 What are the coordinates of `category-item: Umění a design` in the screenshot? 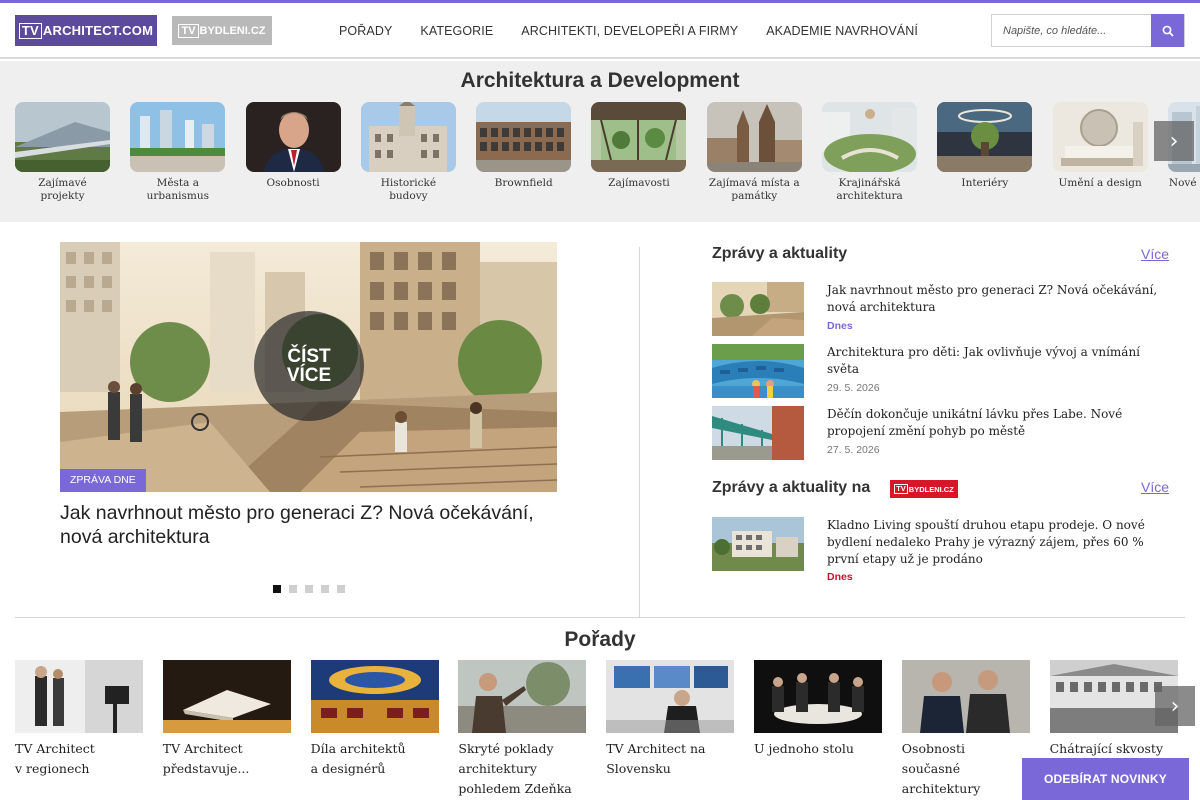 It's located at (1100, 152).